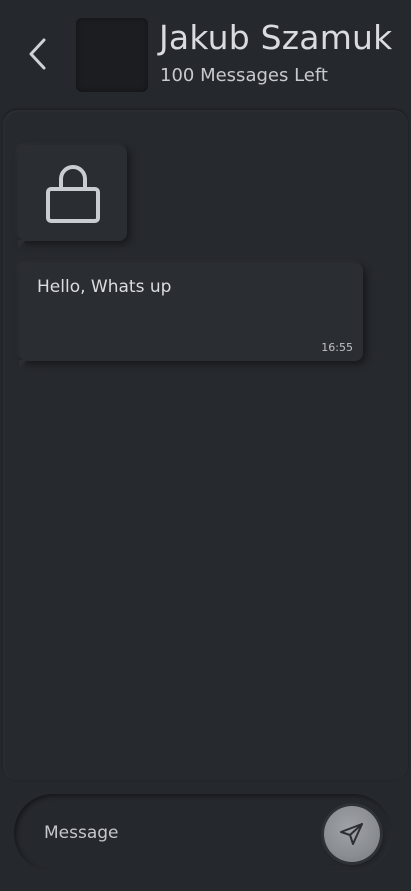 This screenshot has width=411, height=891. What do you see at coordinates (191, 315) in the screenshot?
I see `message-bubble: Hello, Whats up 16:55` at bounding box center [191, 315].